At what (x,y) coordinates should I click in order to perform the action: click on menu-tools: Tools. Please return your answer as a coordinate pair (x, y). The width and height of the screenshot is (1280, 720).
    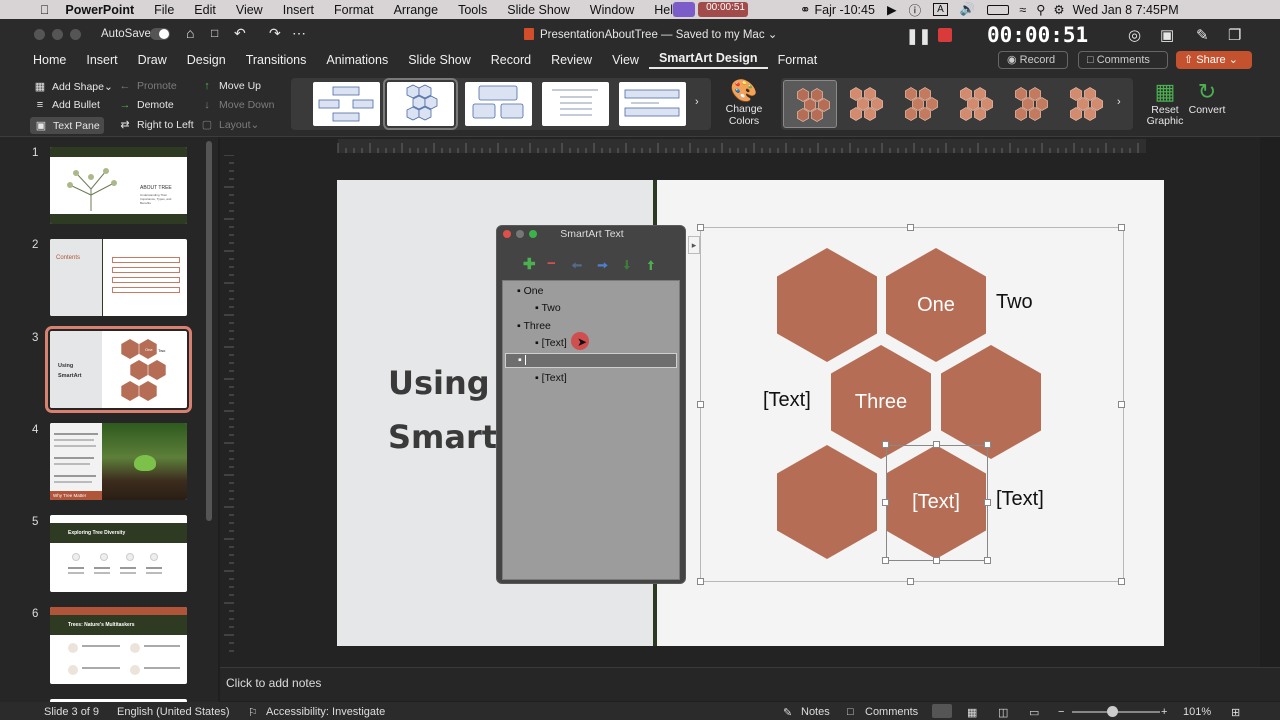
    Looking at the image, I should click on (472, 10).